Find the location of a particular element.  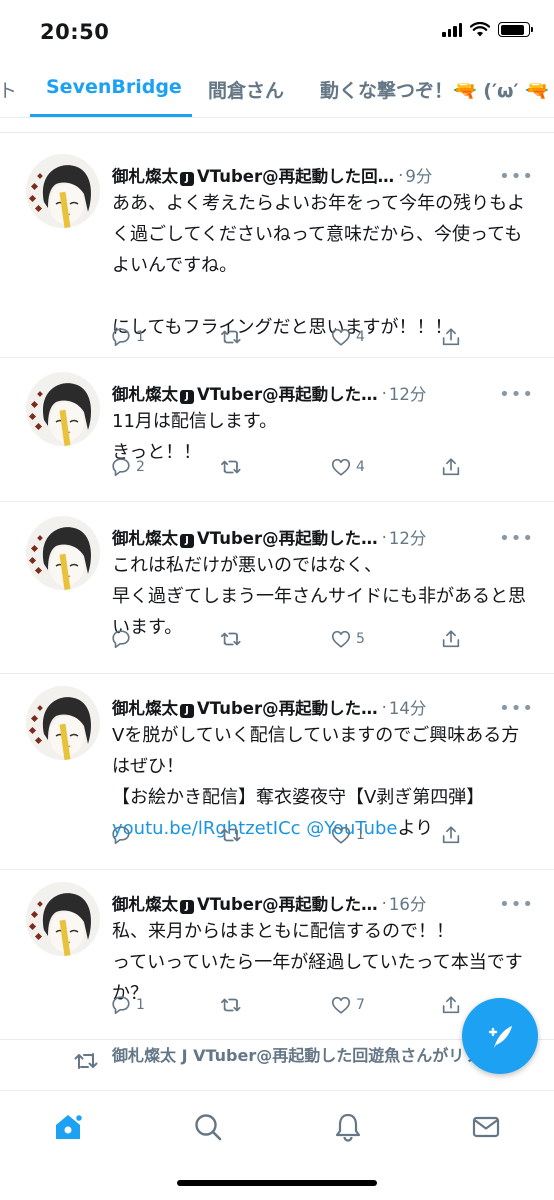

nav-home is located at coordinates (68, 1127).